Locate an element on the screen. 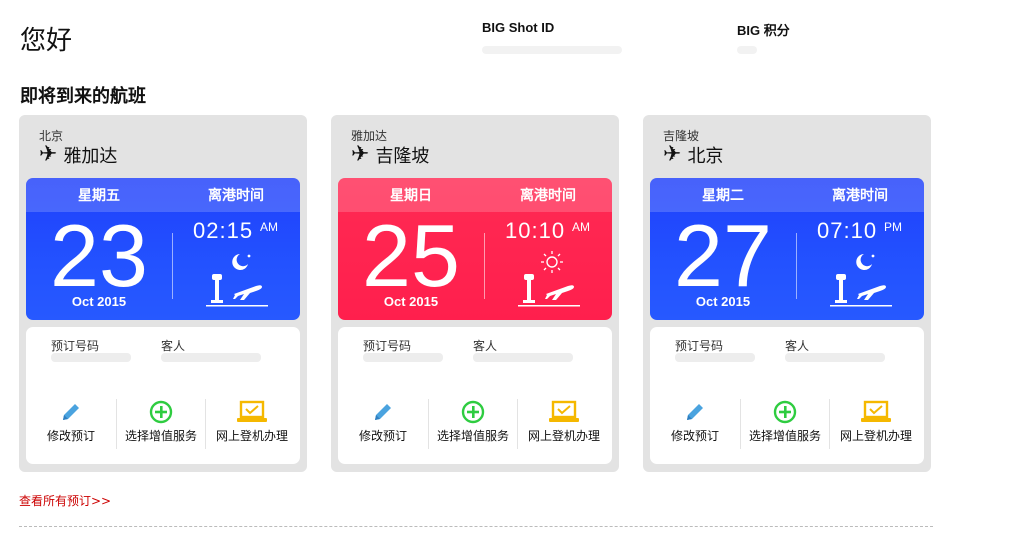  dashed-divider is located at coordinates (476, 526).